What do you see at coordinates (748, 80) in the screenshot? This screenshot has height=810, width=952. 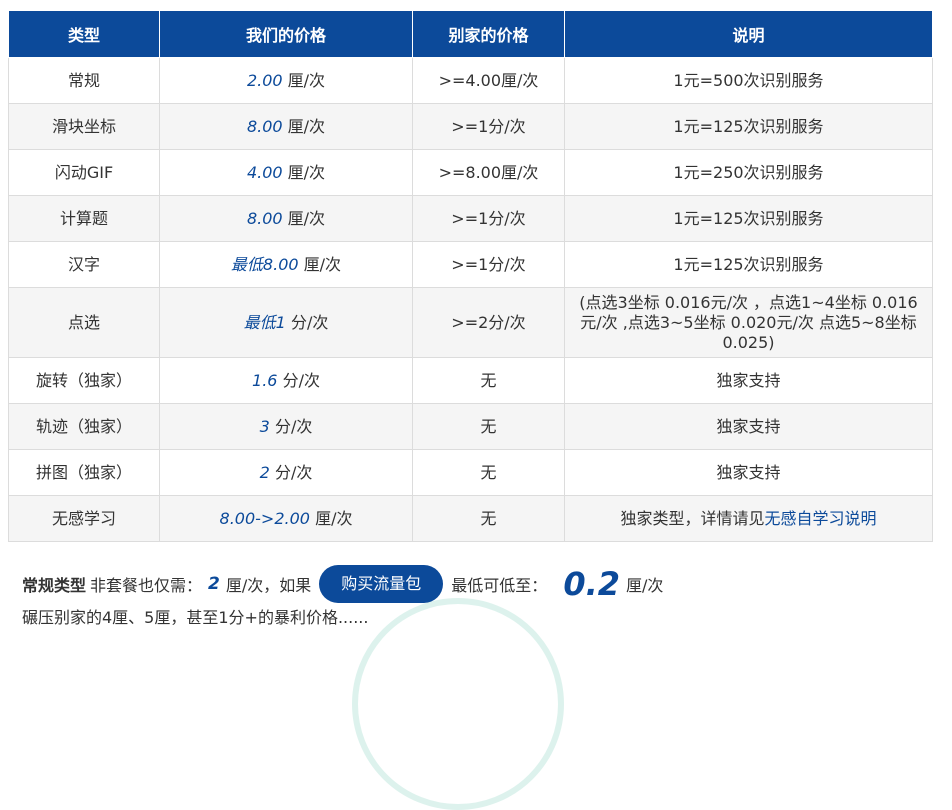 I see `description-cell: 1元=500次识别服务` at bounding box center [748, 80].